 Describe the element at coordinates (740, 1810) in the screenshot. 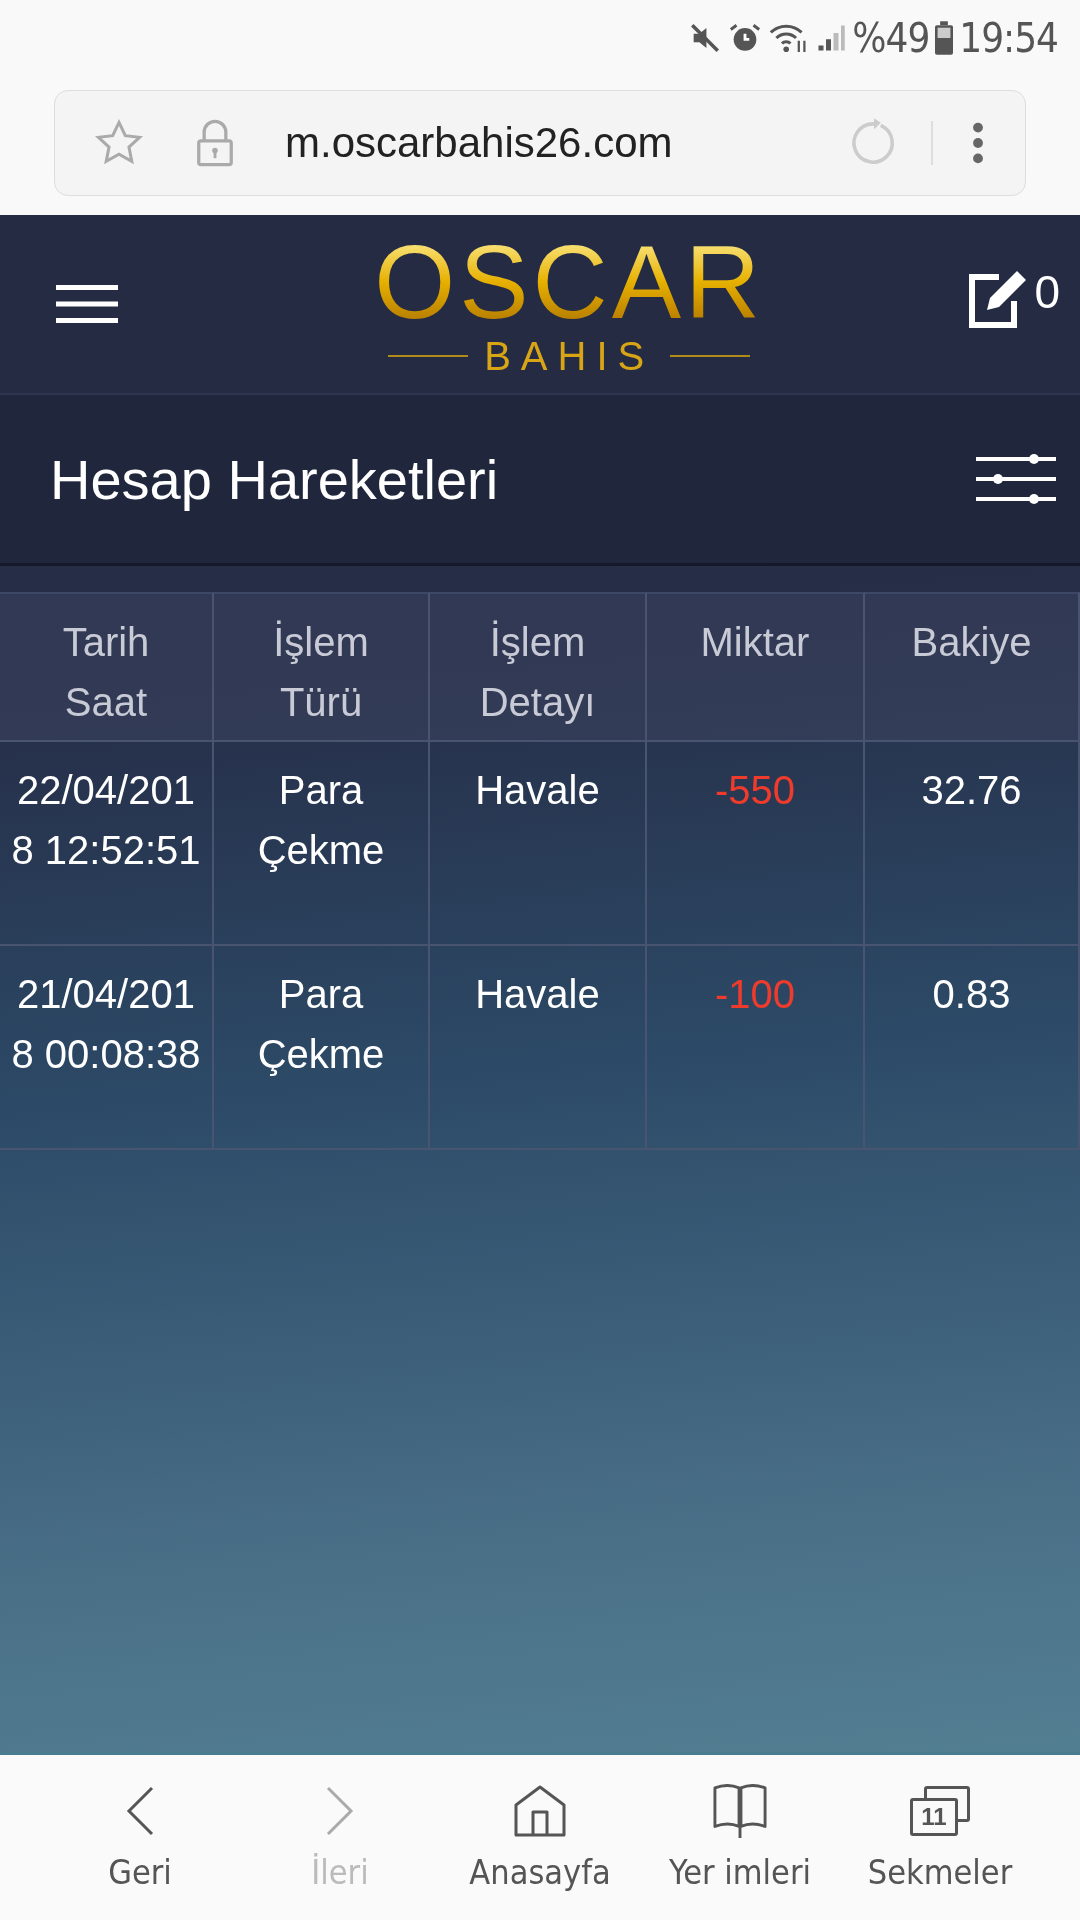

I see `book-icon` at that location.